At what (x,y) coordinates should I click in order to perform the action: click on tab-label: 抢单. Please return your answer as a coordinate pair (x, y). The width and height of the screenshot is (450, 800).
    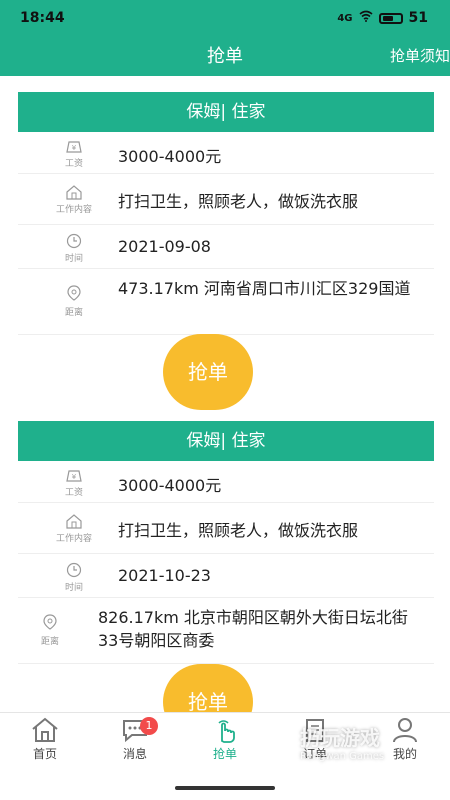
    Looking at the image, I should click on (224, 754).